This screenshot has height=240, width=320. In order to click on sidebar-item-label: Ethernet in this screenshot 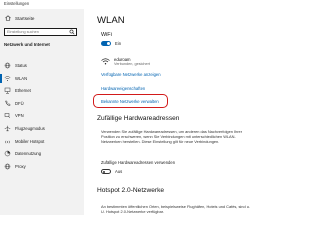, I will do `click(23, 91)`.